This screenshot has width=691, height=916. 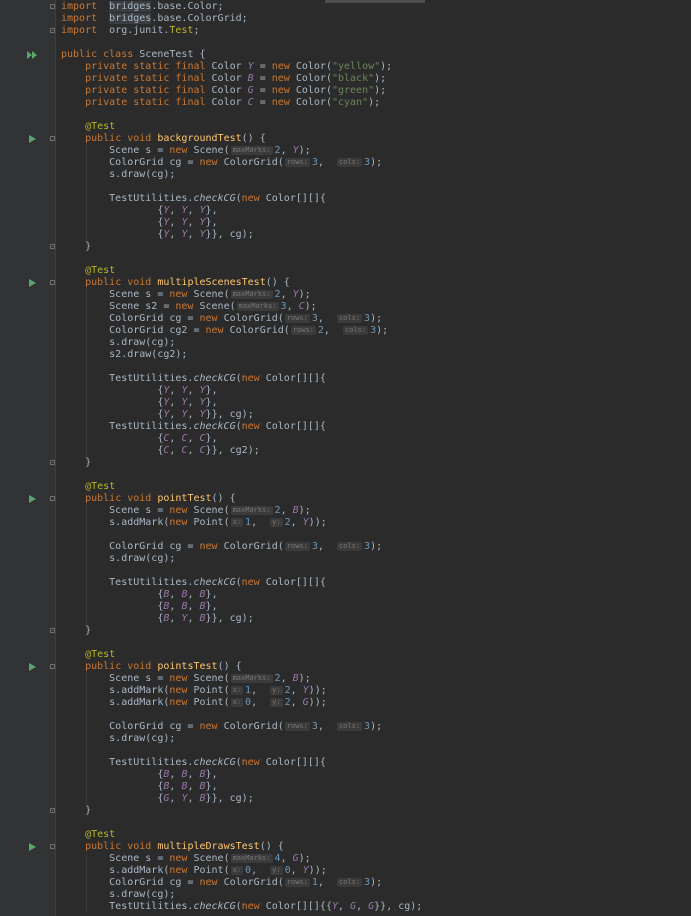 What do you see at coordinates (194, 691) in the screenshot?
I see `code-text: s.addMark(new Point(x: 1, y: 2, Y));` at bounding box center [194, 691].